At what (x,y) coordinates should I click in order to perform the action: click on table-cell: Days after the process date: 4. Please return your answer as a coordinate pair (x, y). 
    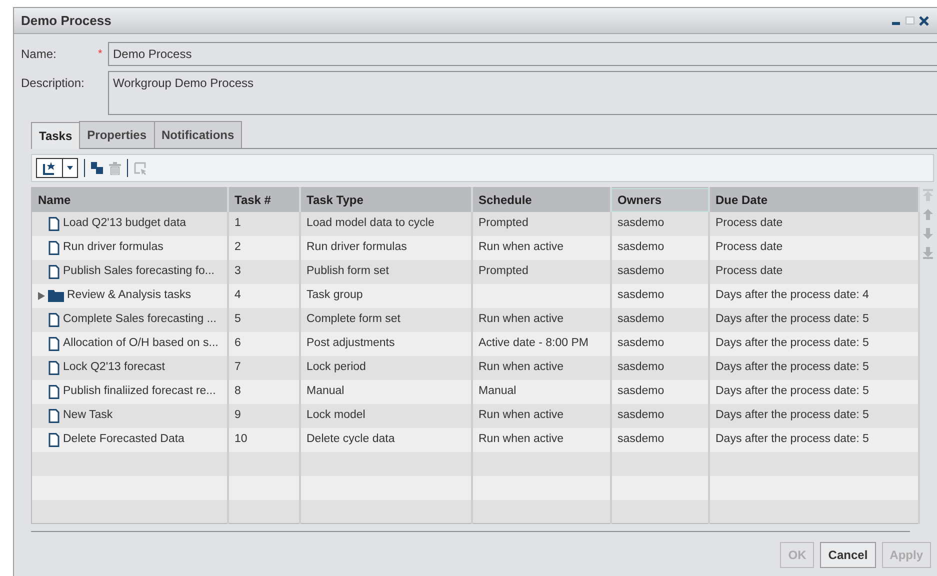
    Looking at the image, I should click on (813, 296).